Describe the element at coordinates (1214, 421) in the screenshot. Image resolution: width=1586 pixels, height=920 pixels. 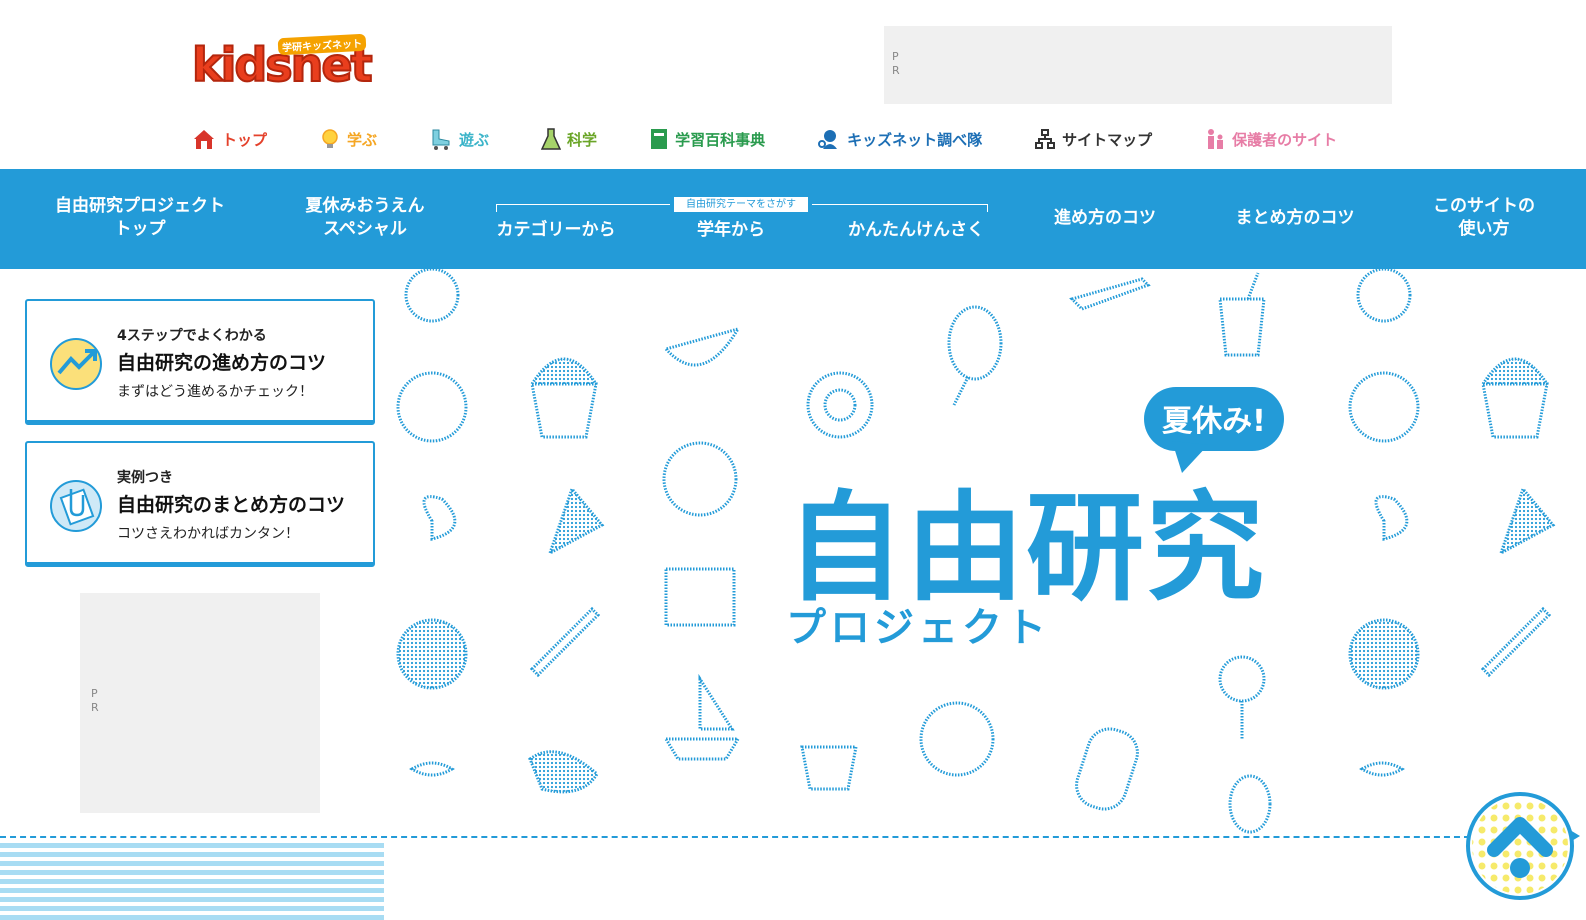
I see `hero-bubble-text: 夏休み!` at that location.